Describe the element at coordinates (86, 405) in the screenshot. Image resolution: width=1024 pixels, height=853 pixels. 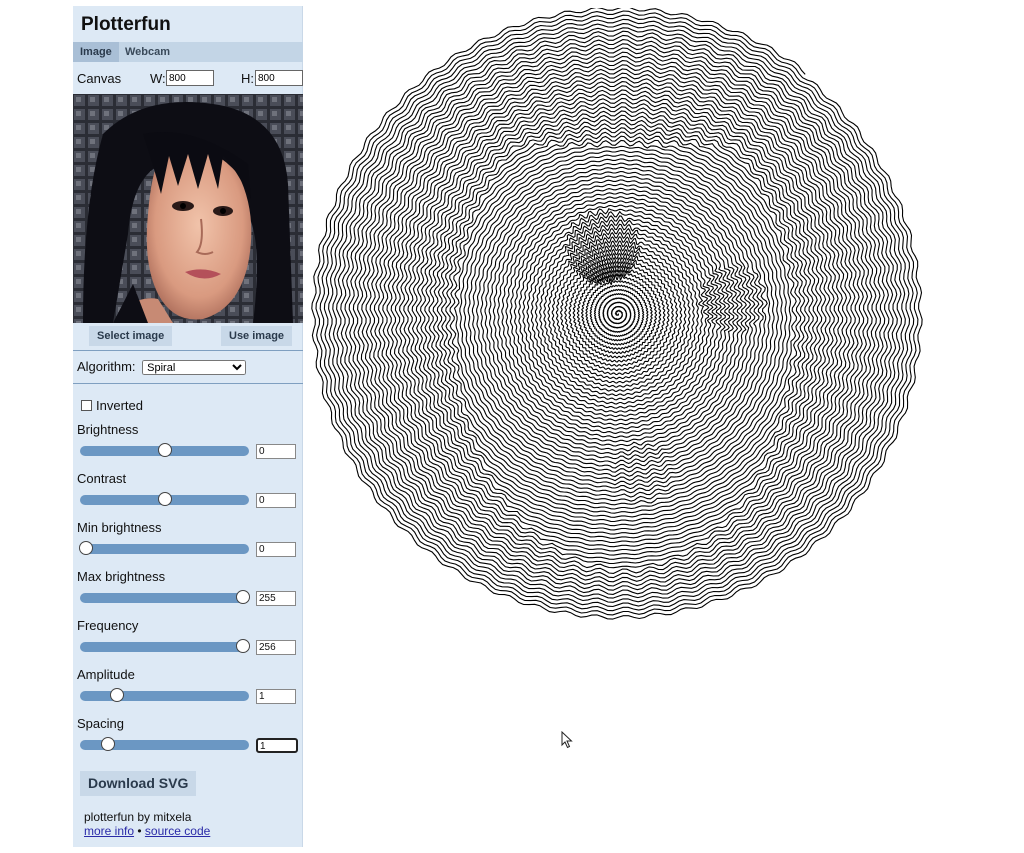
I see `inverted-checkbox` at that location.